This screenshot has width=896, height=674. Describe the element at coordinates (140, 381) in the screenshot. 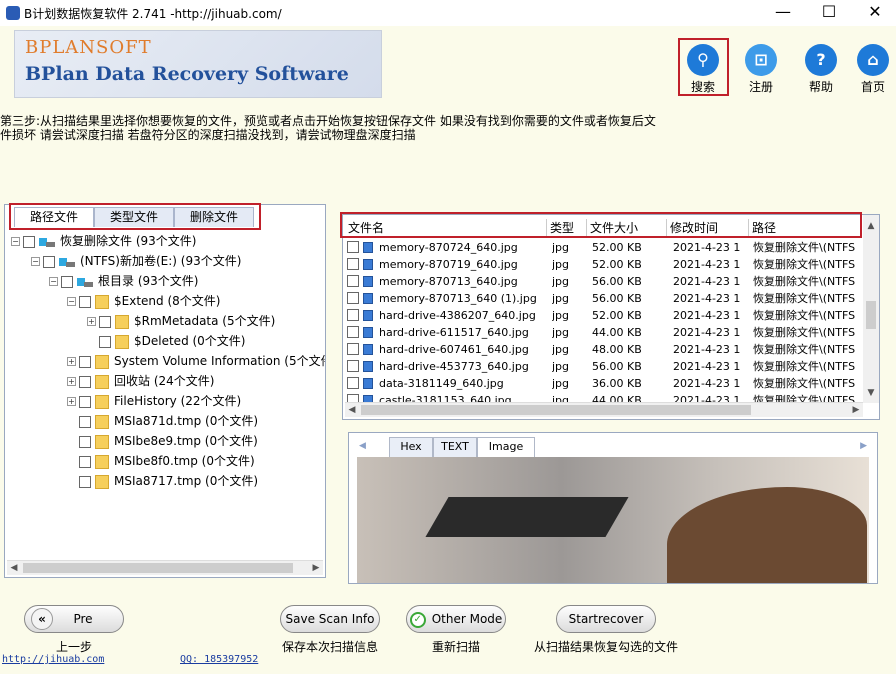

I see `tree-node: + 回收站 (24个文件)` at that location.